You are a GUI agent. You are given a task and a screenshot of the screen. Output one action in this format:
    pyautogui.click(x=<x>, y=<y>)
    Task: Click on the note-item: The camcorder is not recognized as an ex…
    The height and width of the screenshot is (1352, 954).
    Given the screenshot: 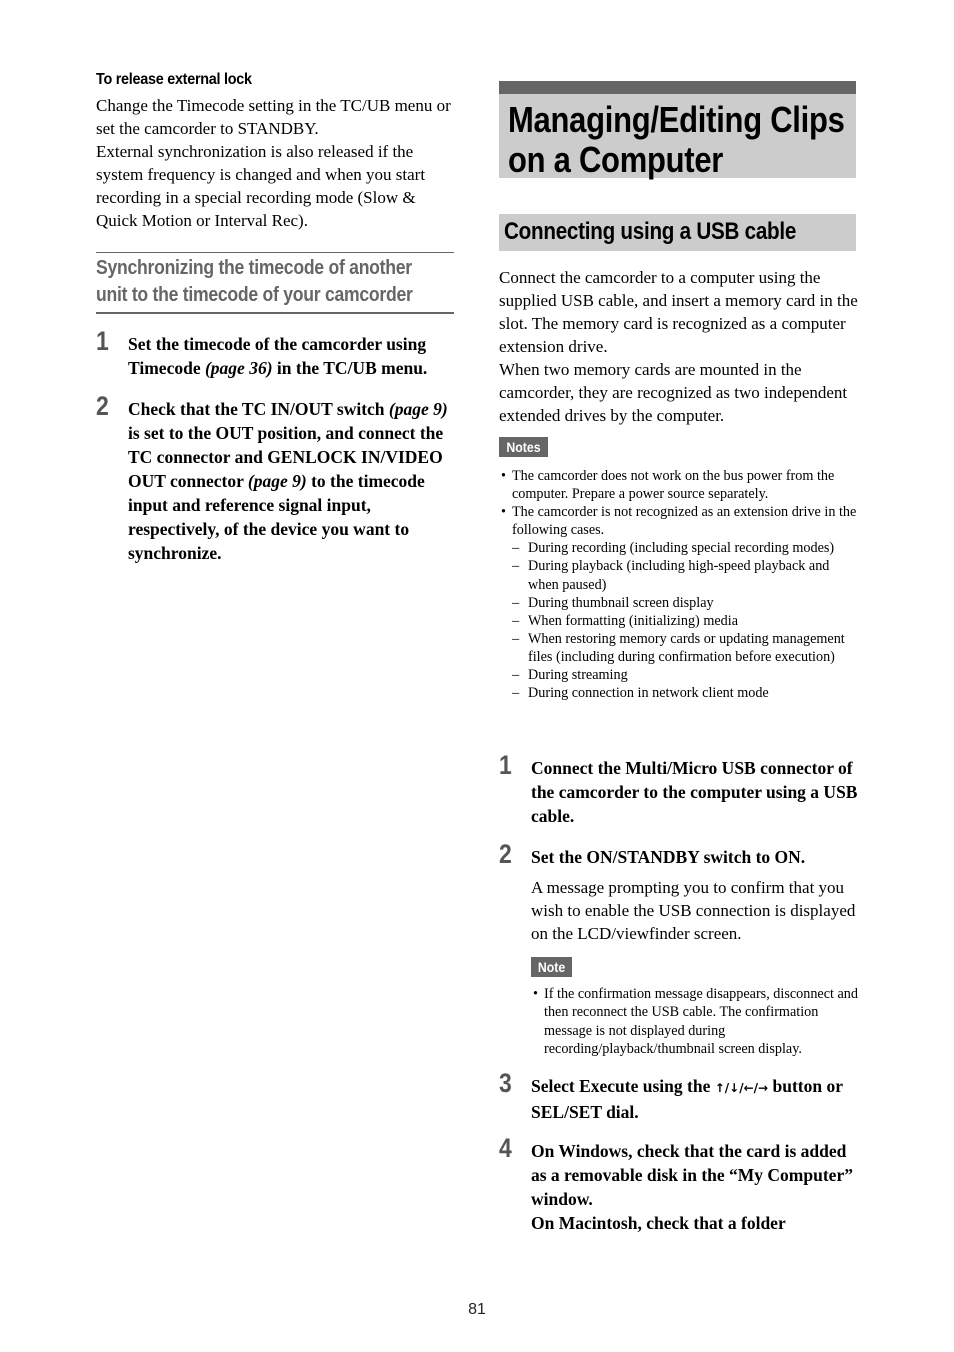 What is the action you would take?
    pyautogui.click(x=679, y=521)
    